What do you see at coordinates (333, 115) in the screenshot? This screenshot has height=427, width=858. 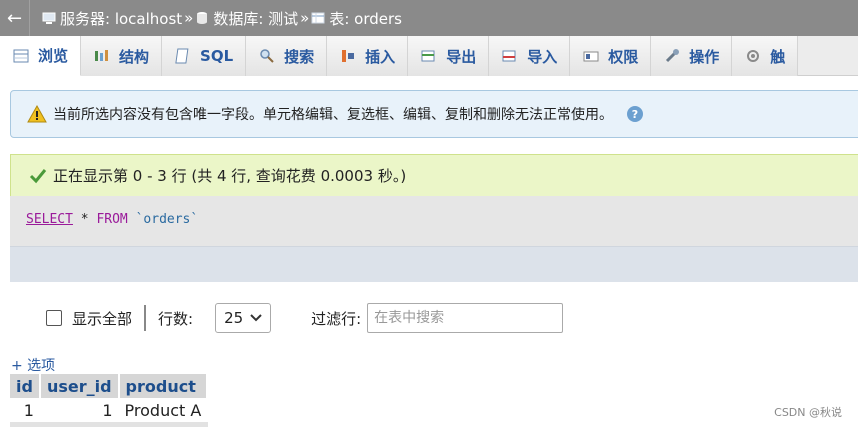 I see `warning-text: 当前所选内容没有包含唯一字段。单元格编辑、复选框、编辑、复制和删除无法正常使用。` at bounding box center [333, 115].